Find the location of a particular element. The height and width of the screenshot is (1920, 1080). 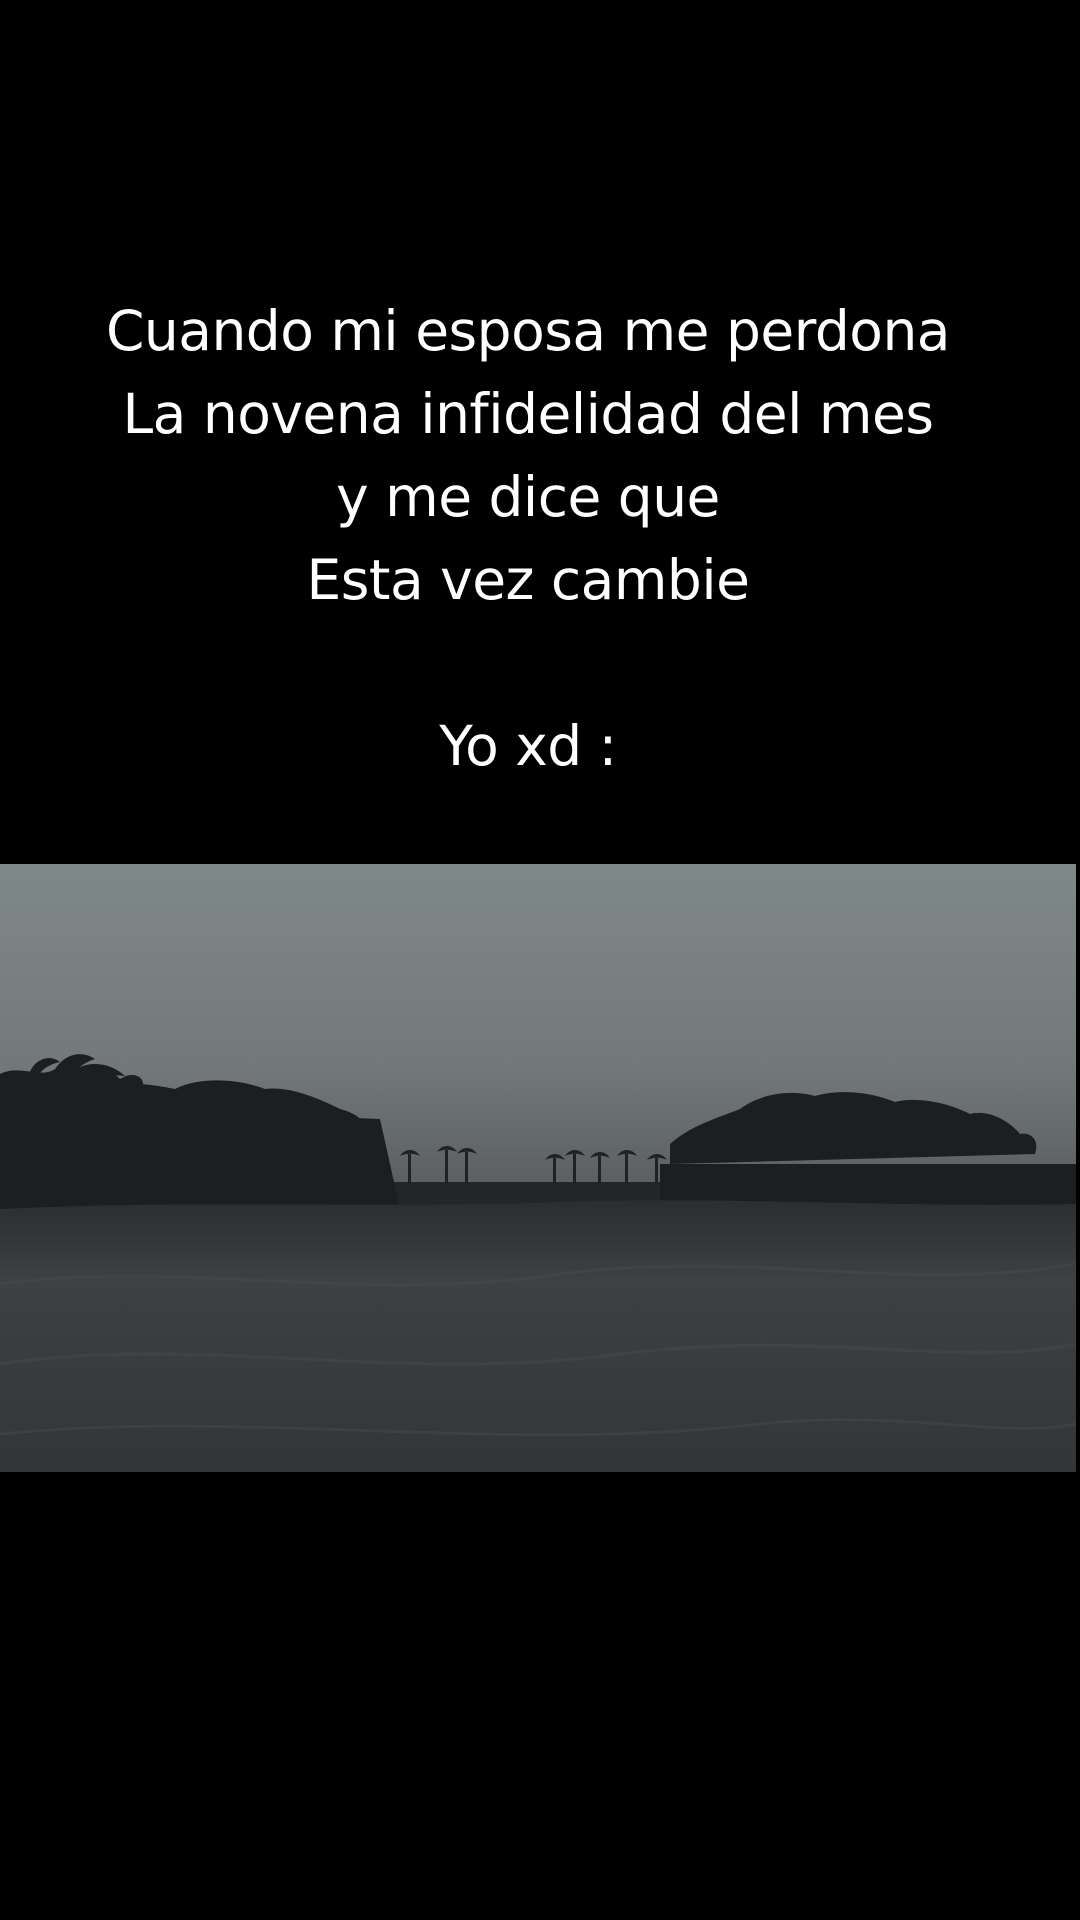

caption-line-1: Cuando mi esposa me perdona is located at coordinates (528, 331).